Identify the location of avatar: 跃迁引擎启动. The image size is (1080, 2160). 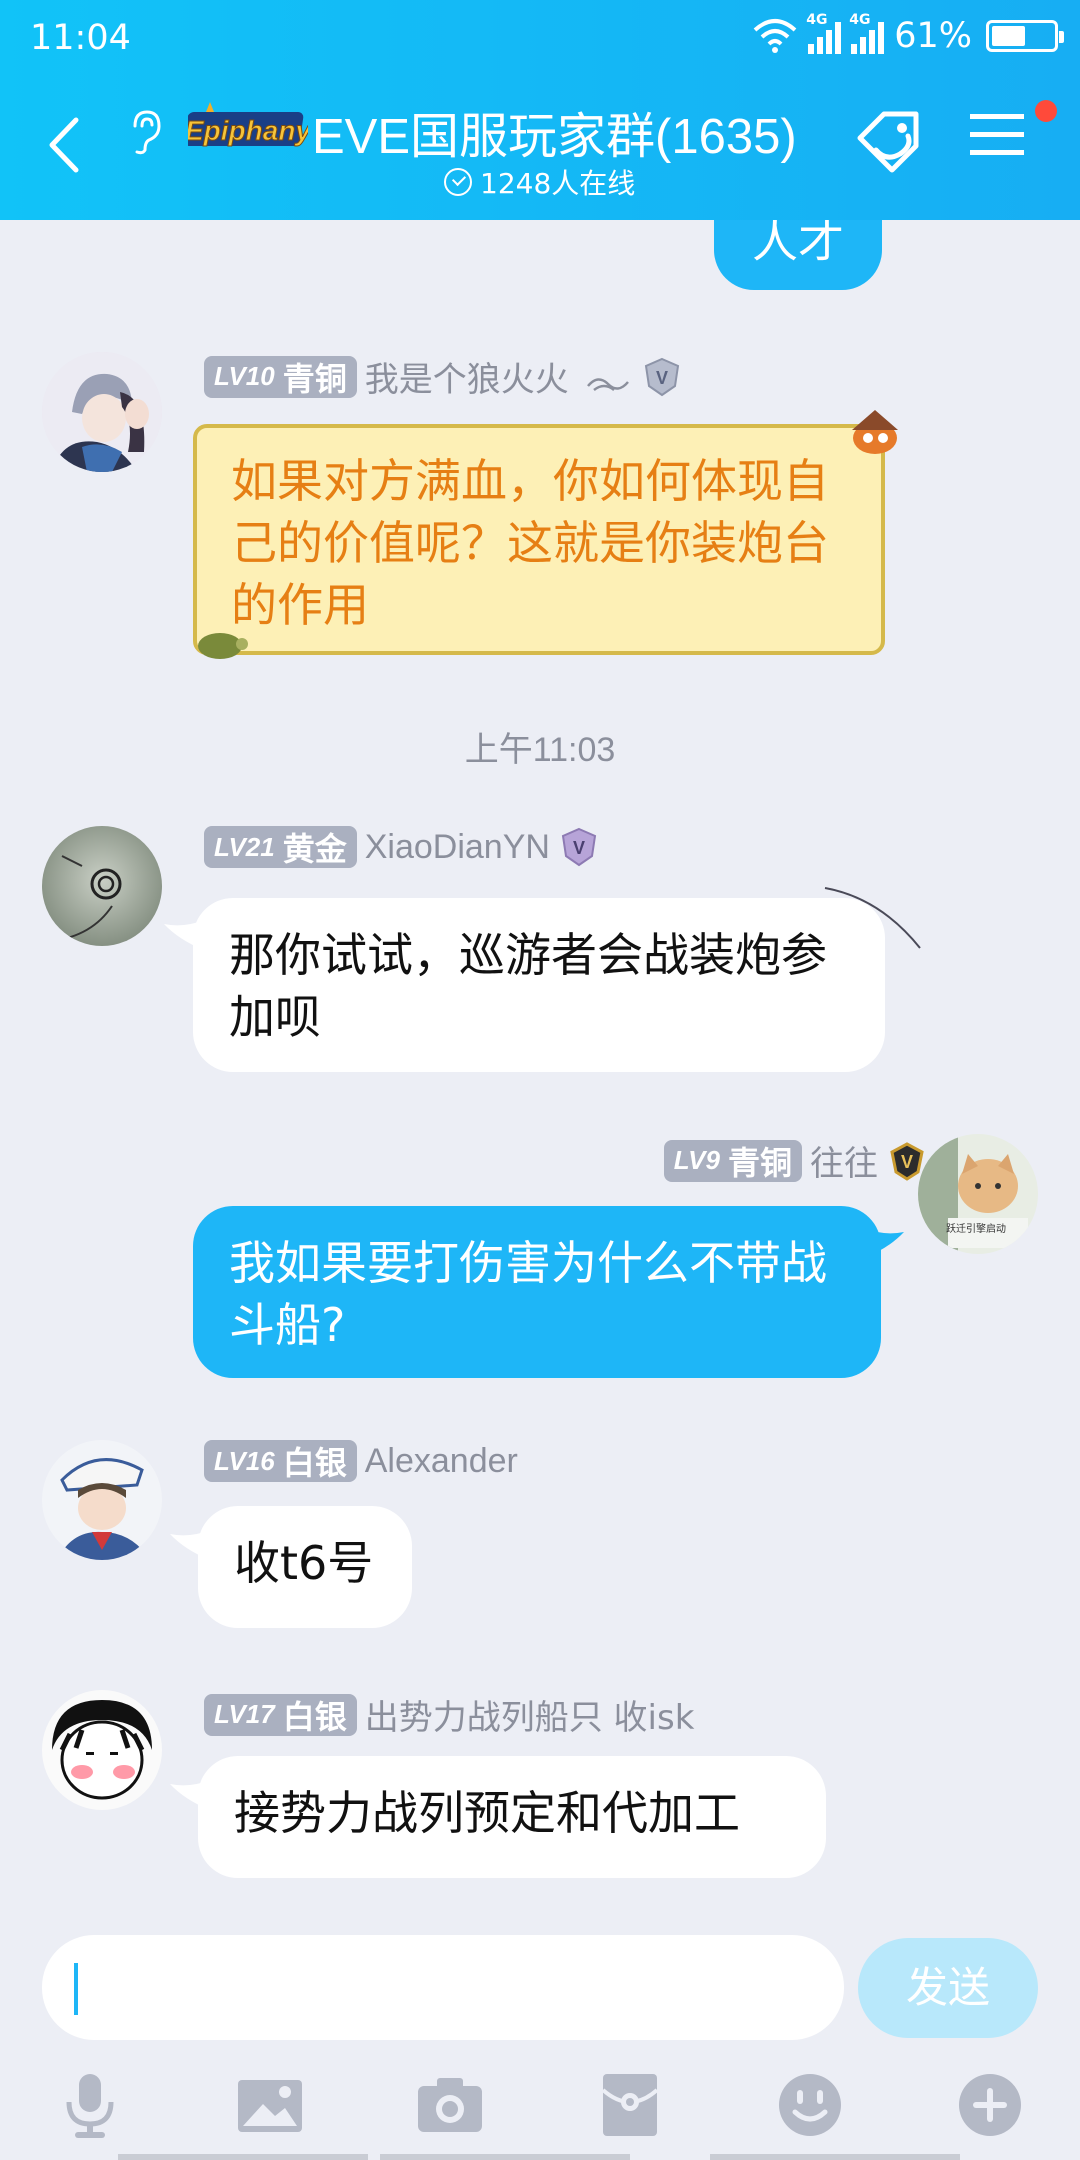
(978, 1194).